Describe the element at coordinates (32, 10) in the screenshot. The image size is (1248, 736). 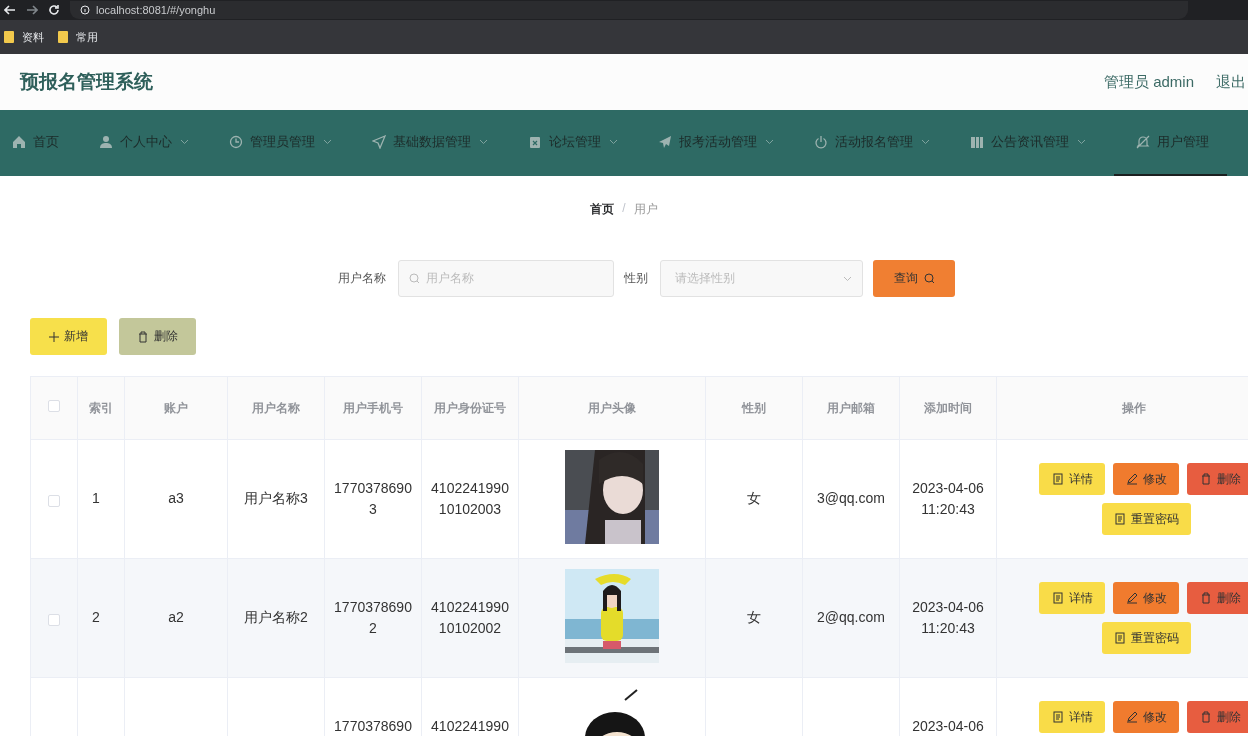
I see `forward-icon` at that location.